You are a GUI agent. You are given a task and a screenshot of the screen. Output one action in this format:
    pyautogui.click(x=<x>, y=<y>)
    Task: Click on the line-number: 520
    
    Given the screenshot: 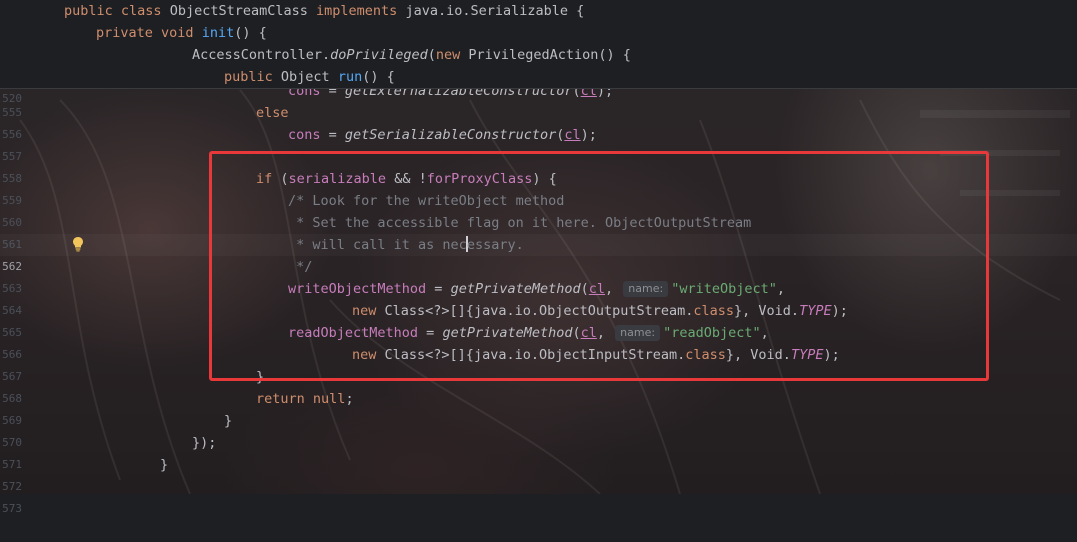 What is the action you would take?
    pyautogui.click(x=12, y=98)
    